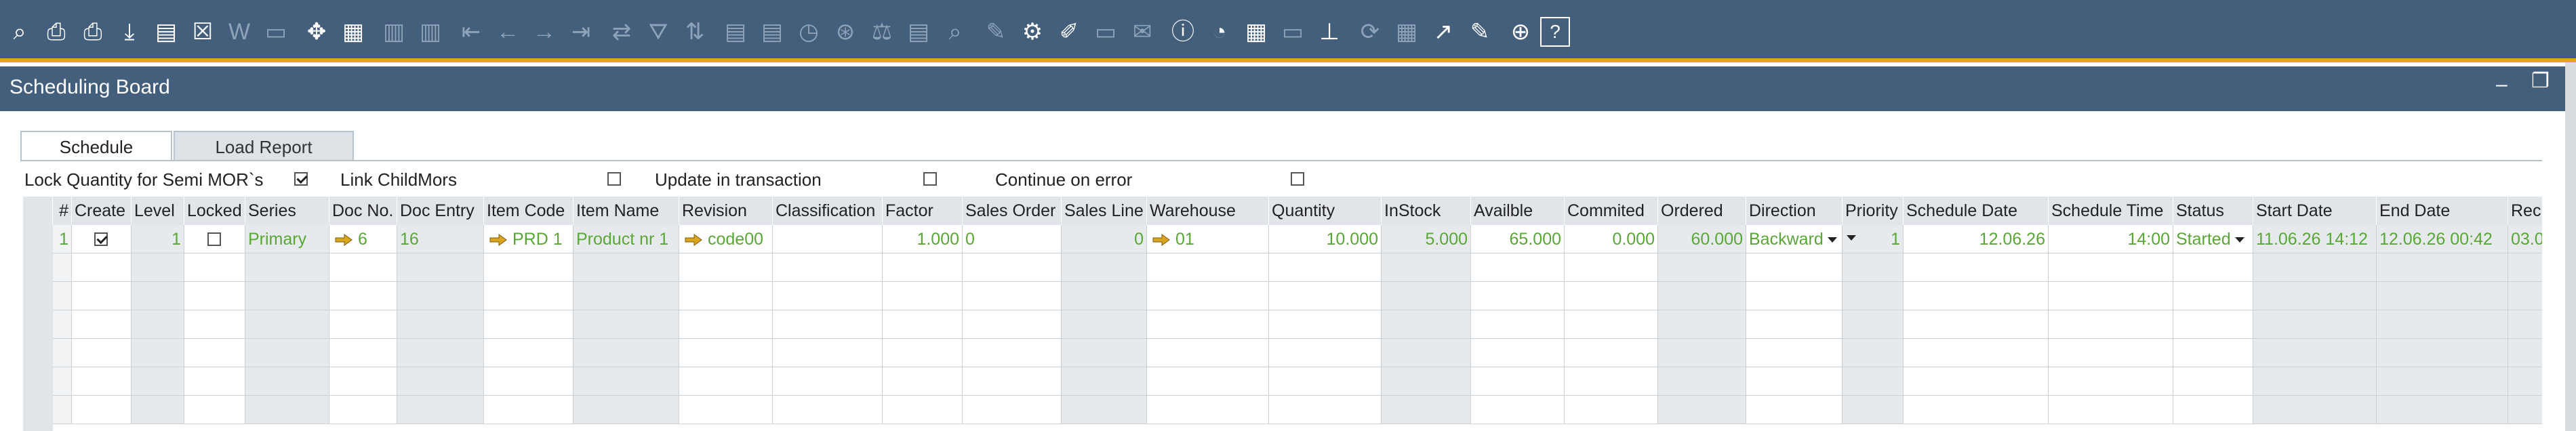 Image resolution: width=2576 pixels, height=431 pixels. I want to click on tab-schedule: Schedule, so click(96, 146).